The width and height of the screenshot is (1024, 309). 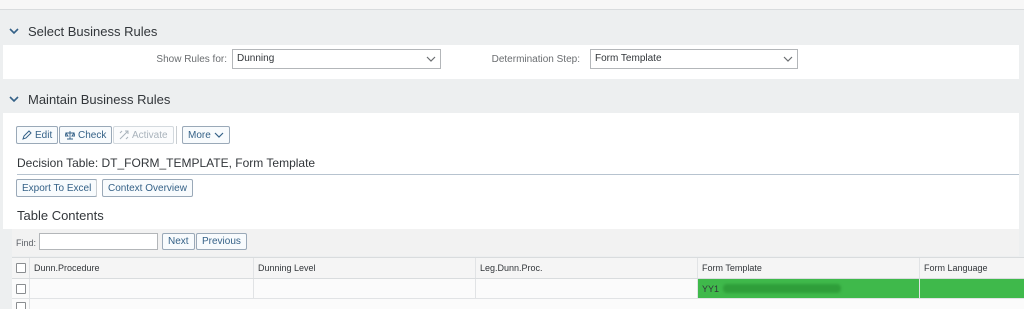 I want to click on select-all-cell, so click(x=21, y=268).